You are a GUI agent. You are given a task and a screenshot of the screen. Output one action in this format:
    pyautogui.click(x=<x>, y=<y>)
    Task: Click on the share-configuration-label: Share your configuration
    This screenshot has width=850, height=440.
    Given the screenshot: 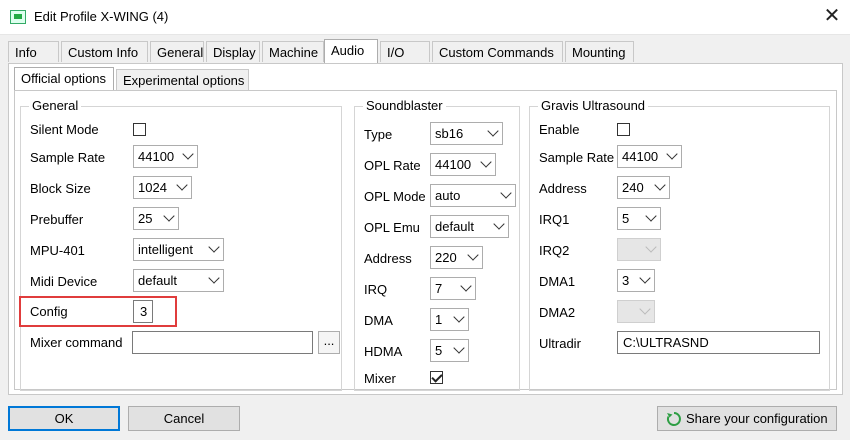 What is the action you would take?
    pyautogui.click(x=757, y=418)
    